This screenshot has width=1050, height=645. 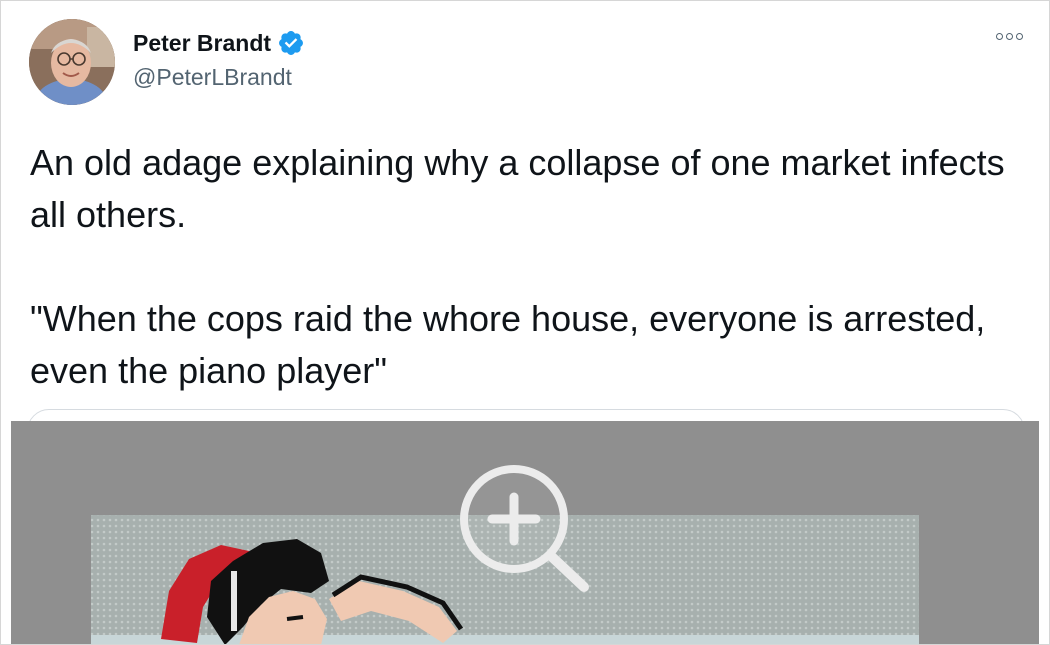 I want to click on author-avatar, so click(x=72, y=62).